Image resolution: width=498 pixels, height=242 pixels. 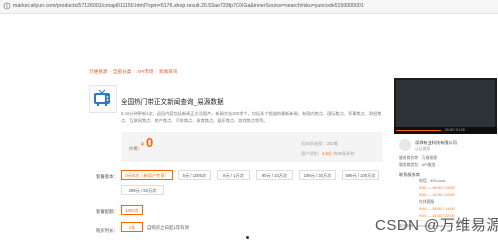 What do you see at coordinates (319, 143) in the screenshot?
I see `monthly-sales: 近30天成交：202笔` at bounding box center [319, 143].